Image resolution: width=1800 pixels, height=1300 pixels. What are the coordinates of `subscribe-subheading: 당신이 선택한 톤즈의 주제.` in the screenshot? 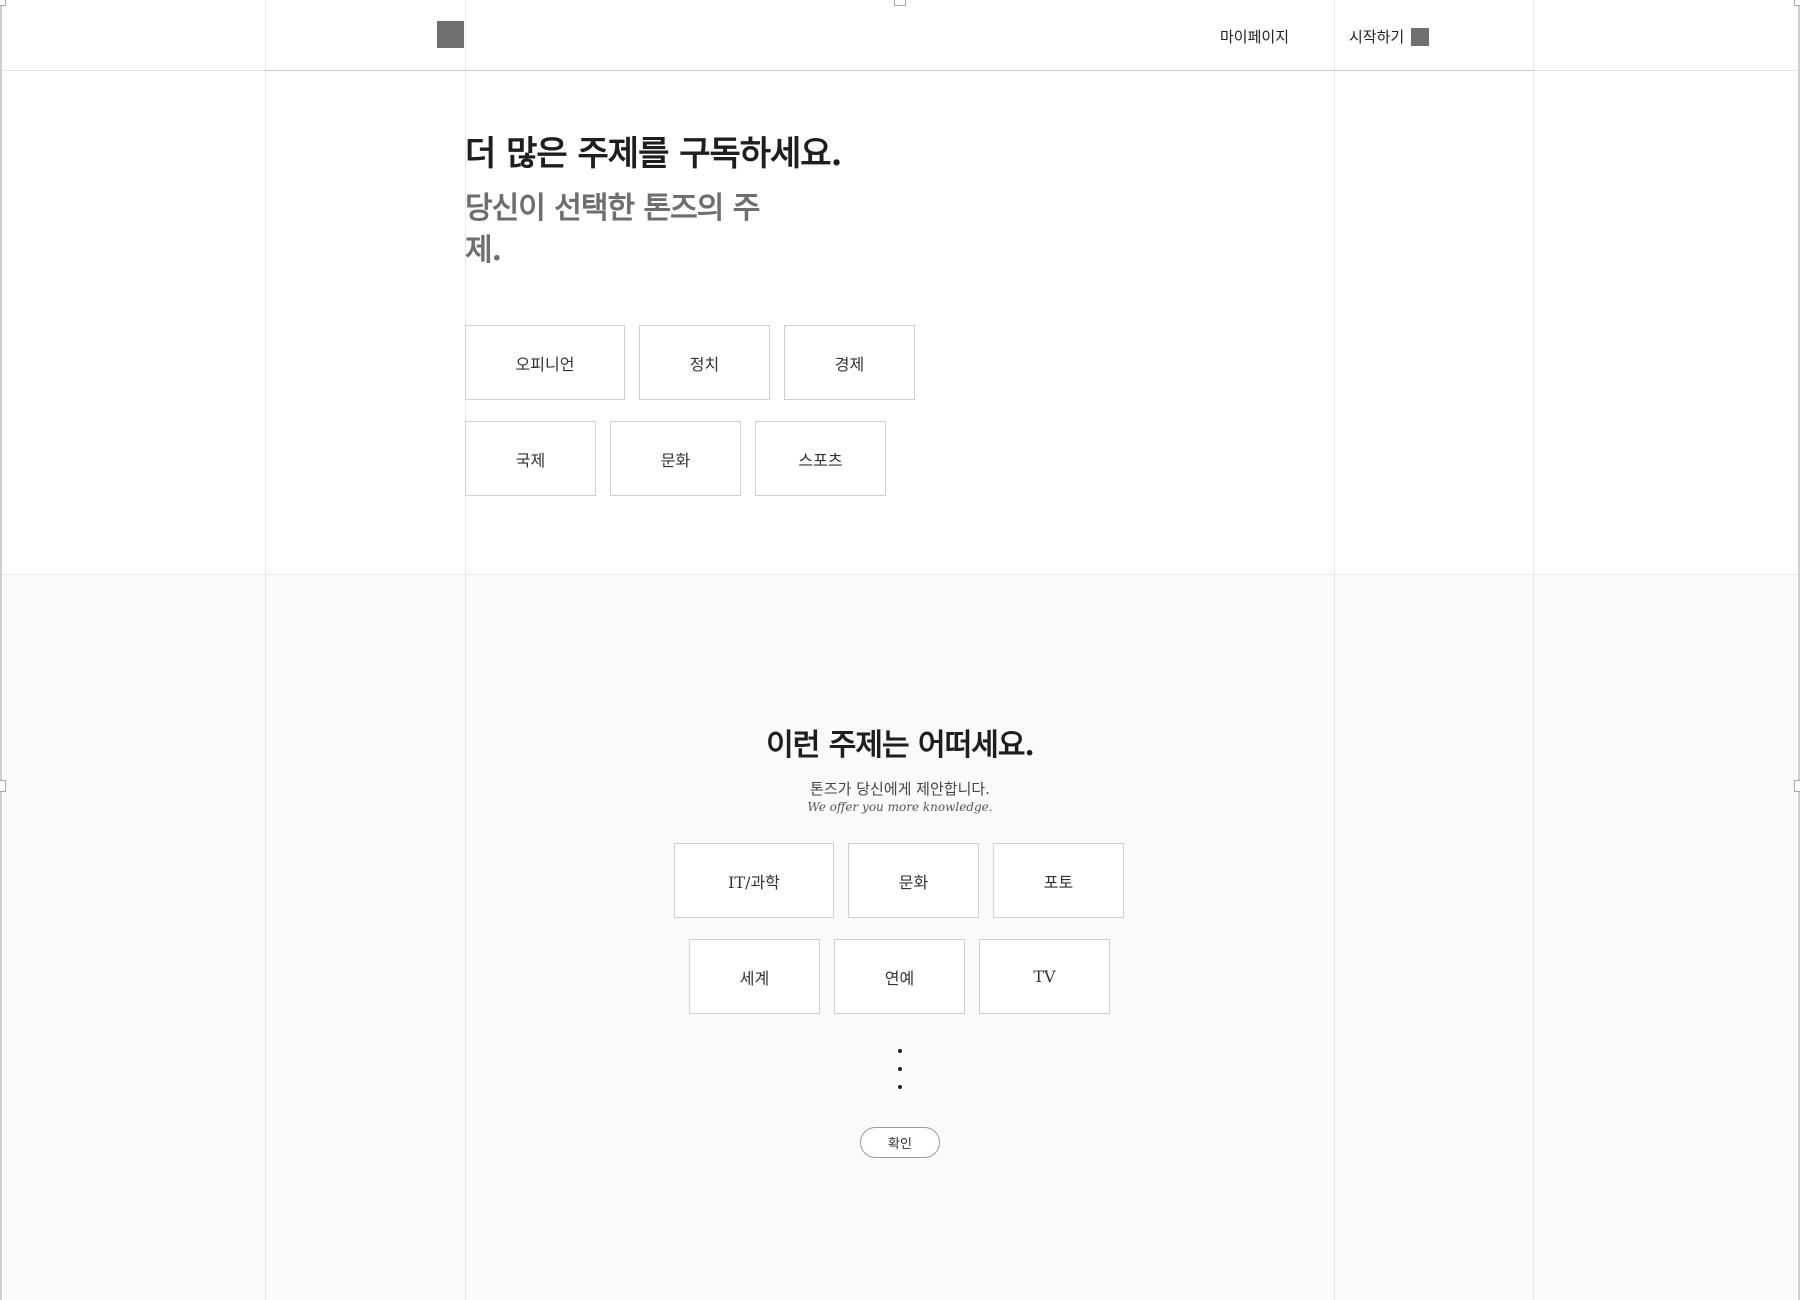 It's located at (612, 229).